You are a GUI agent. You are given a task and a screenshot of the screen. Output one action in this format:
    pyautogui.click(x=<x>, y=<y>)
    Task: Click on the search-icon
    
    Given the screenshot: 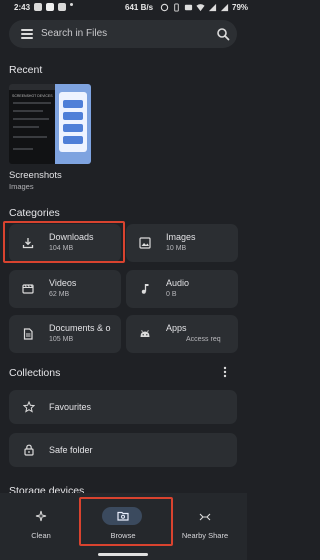 What is the action you would take?
    pyautogui.click(x=223, y=34)
    